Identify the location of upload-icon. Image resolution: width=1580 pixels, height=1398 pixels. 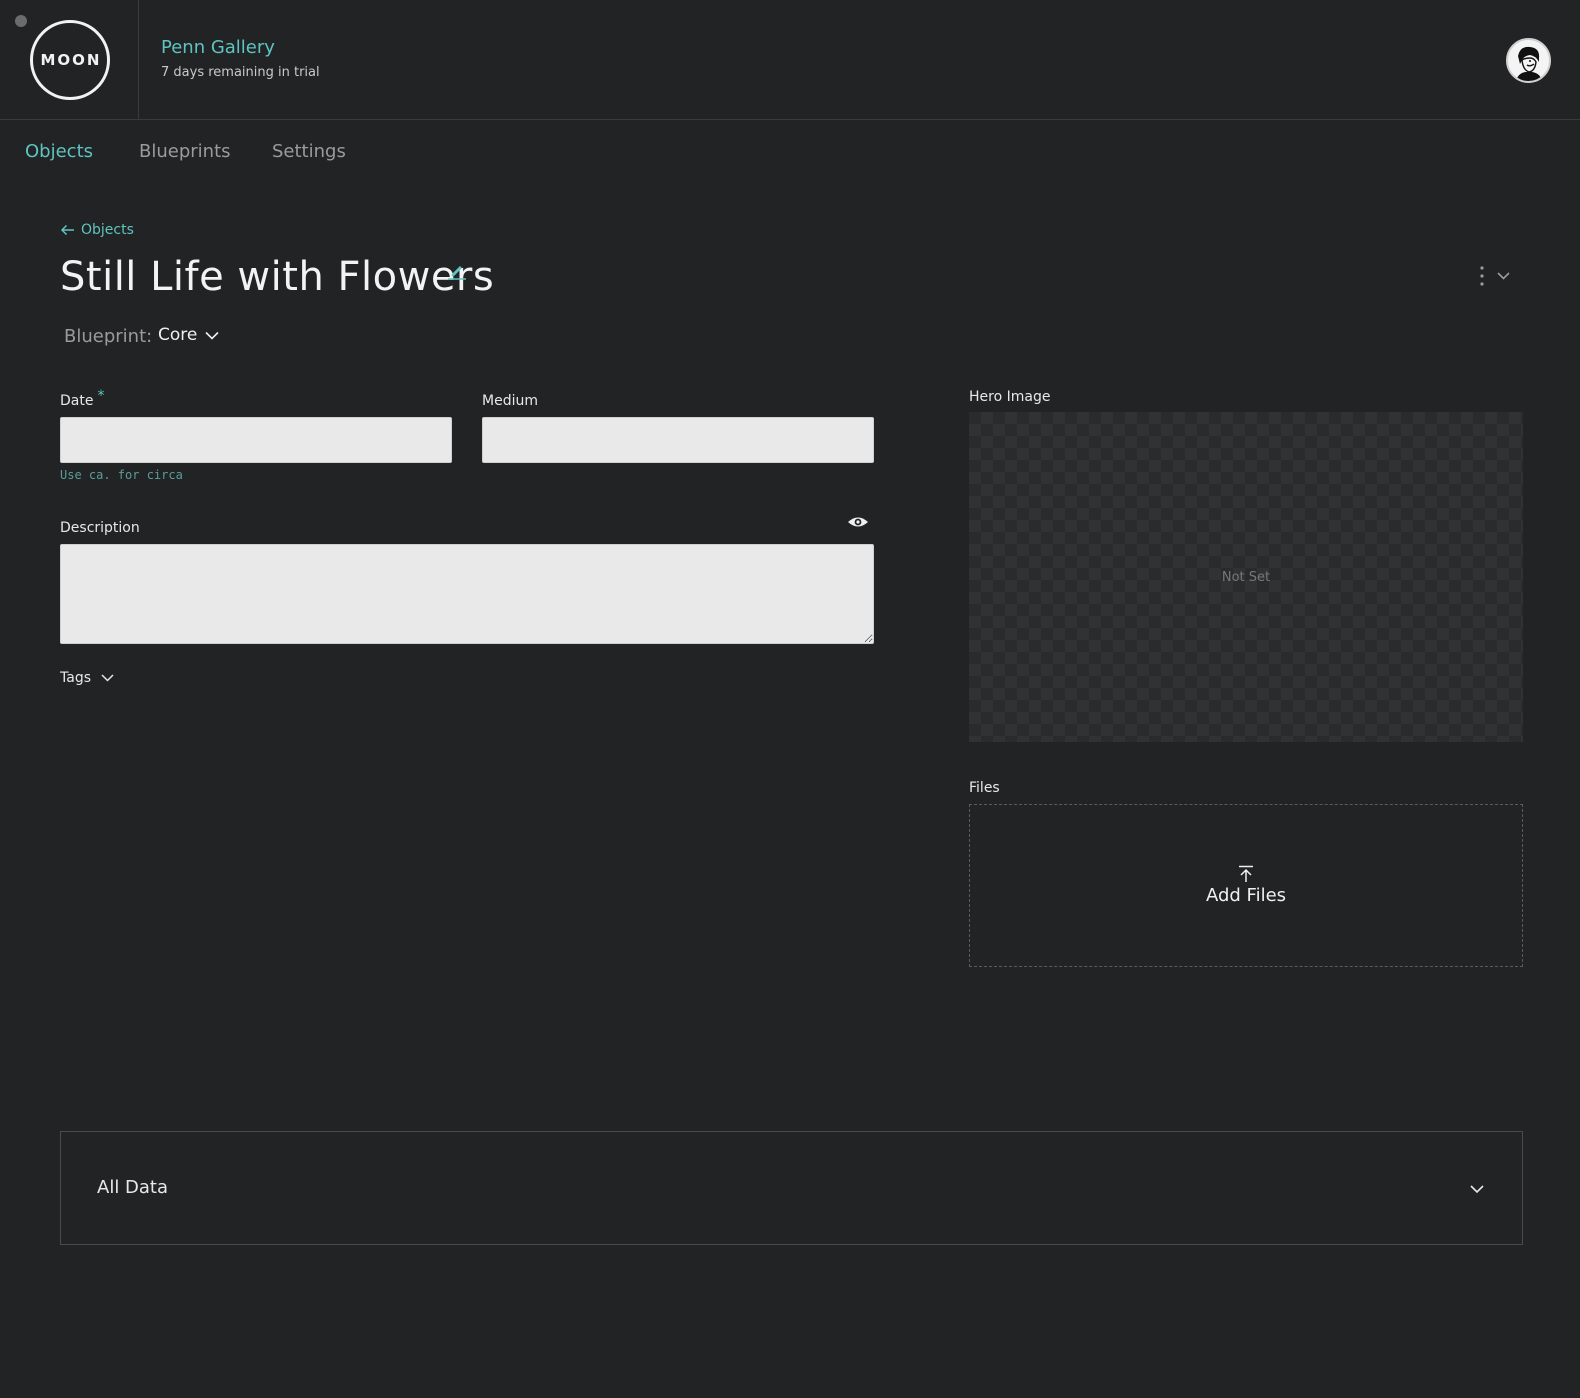
(1246, 873).